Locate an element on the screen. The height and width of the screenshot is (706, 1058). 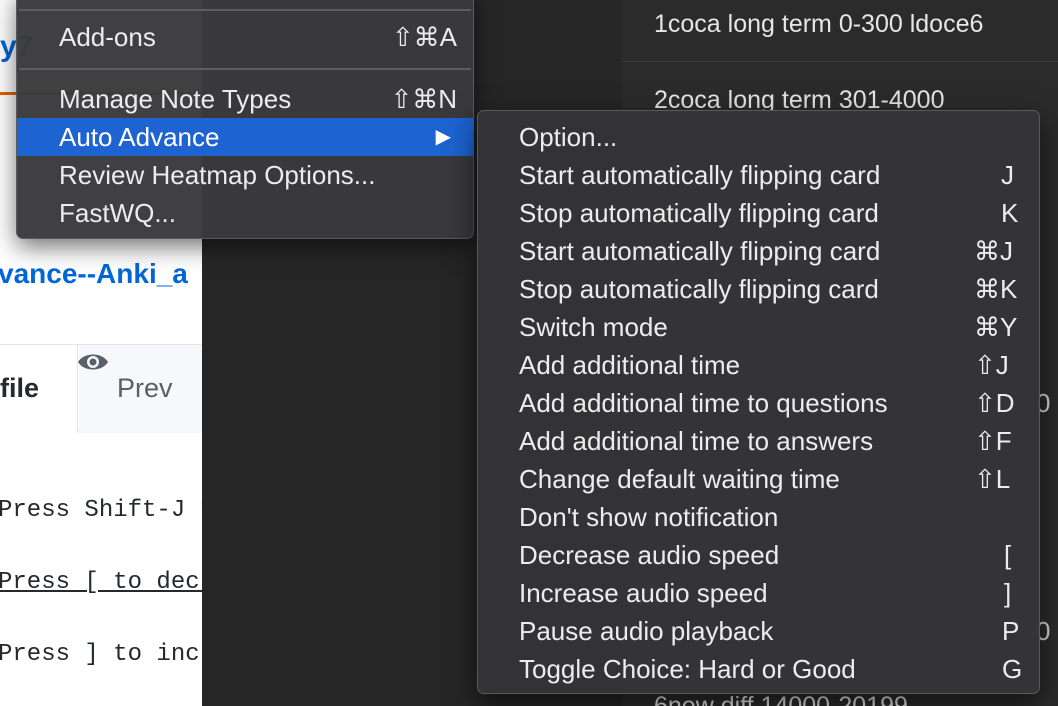
cut-off-code-line: - - - - is located at coordinates (55, 444).